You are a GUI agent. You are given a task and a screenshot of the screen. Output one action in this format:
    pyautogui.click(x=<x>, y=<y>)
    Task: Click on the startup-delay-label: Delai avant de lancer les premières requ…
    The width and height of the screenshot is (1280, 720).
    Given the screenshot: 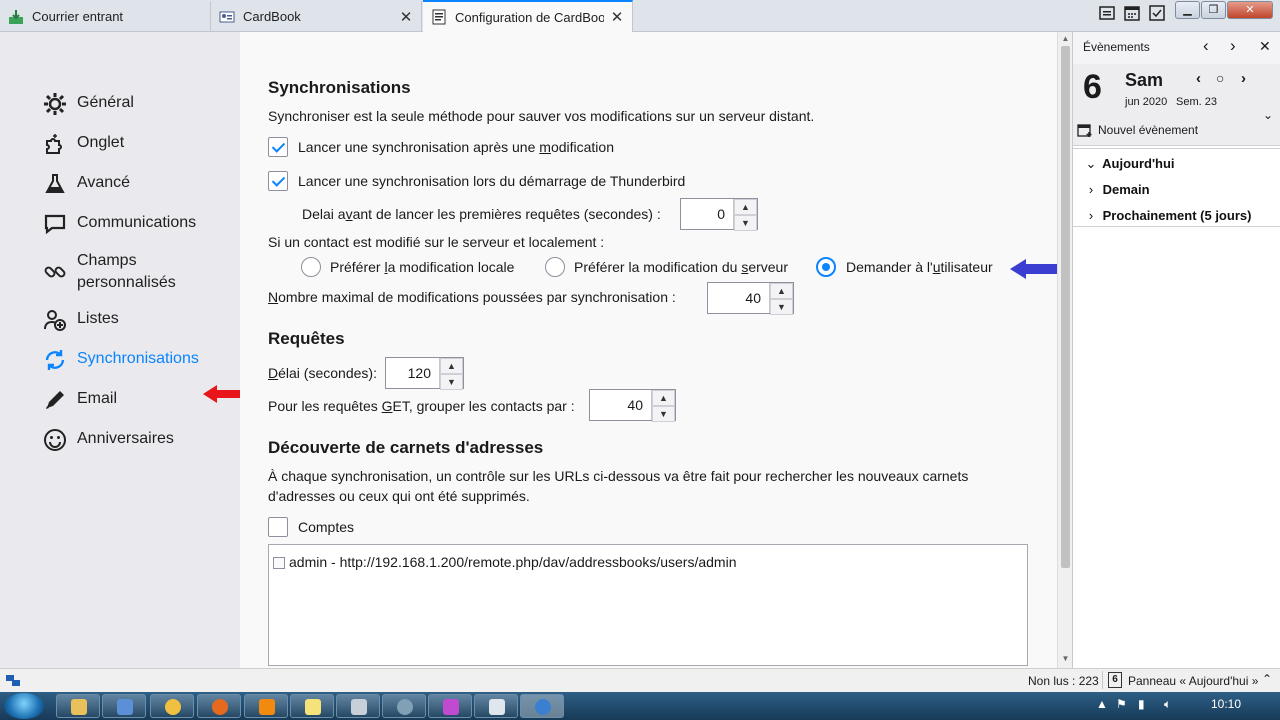 What is the action you would take?
    pyautogui.click(x=481, y=214)
    